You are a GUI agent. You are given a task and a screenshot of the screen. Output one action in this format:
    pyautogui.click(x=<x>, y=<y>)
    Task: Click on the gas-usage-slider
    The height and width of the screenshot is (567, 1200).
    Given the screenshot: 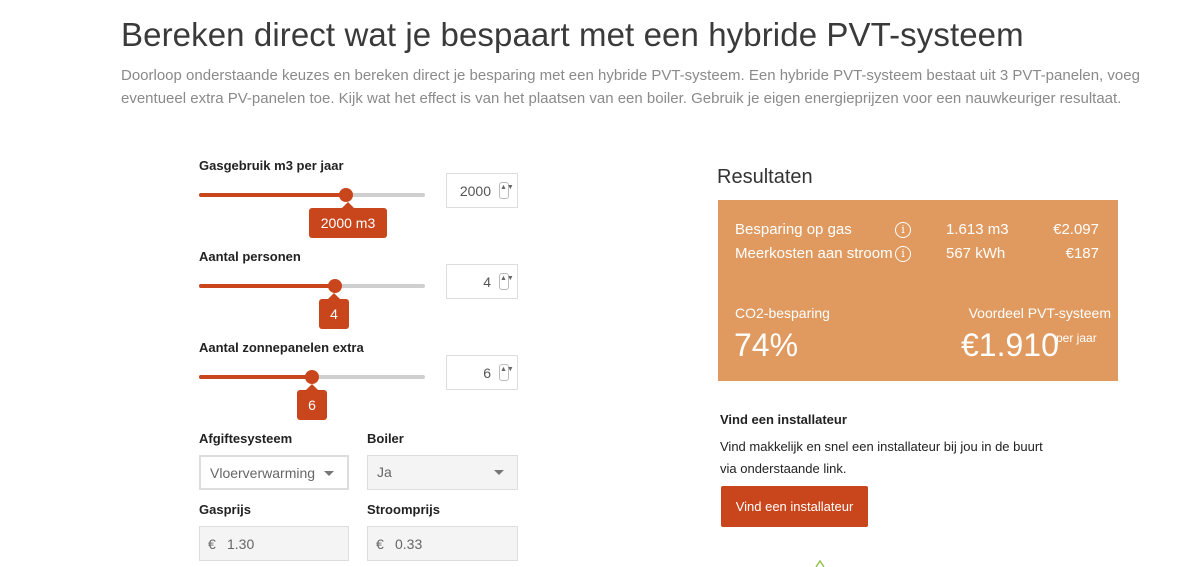 What is the action you would take?
    pyautogui.click(x=312, y=195)
    